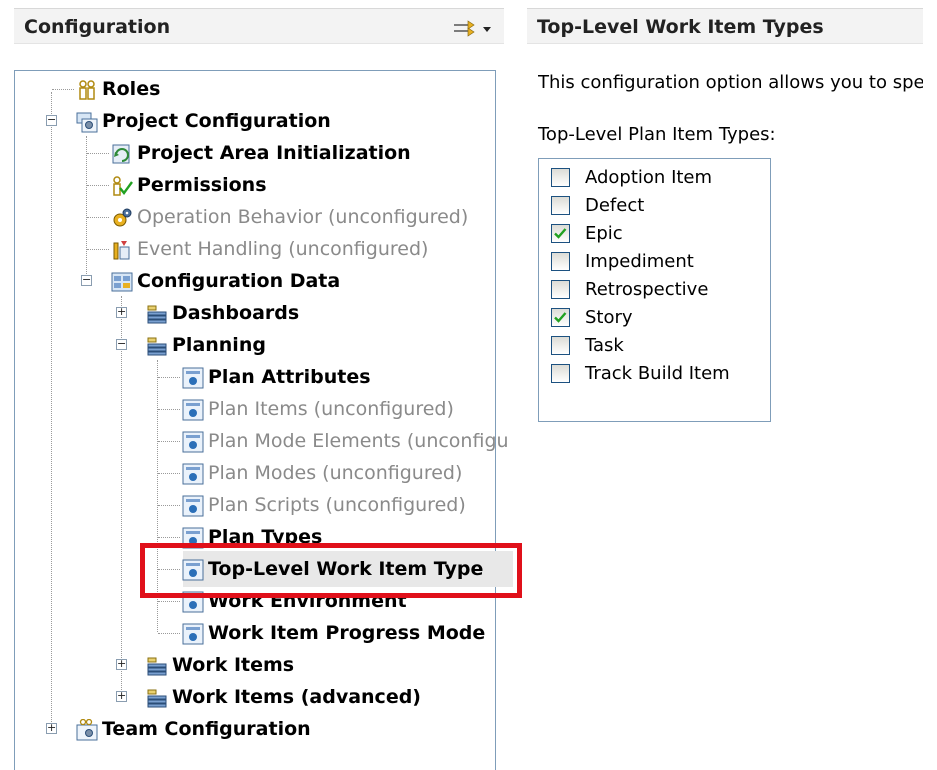 The height and width of the screenshot is (770, 937). Describe the element at coordinates (87, 730) in the screenshot. I see `team-config-icon` at that location.